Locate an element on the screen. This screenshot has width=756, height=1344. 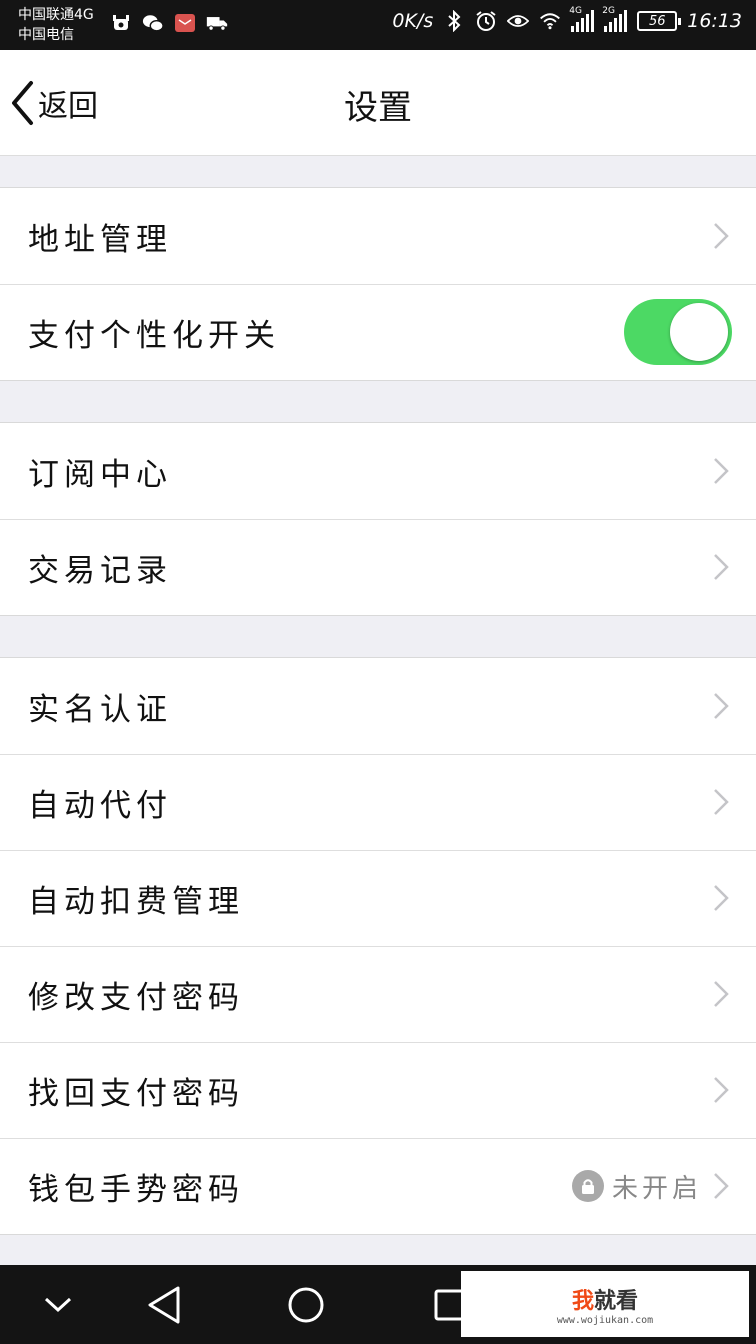
lock-icon is located at coordinates (587, 1186).